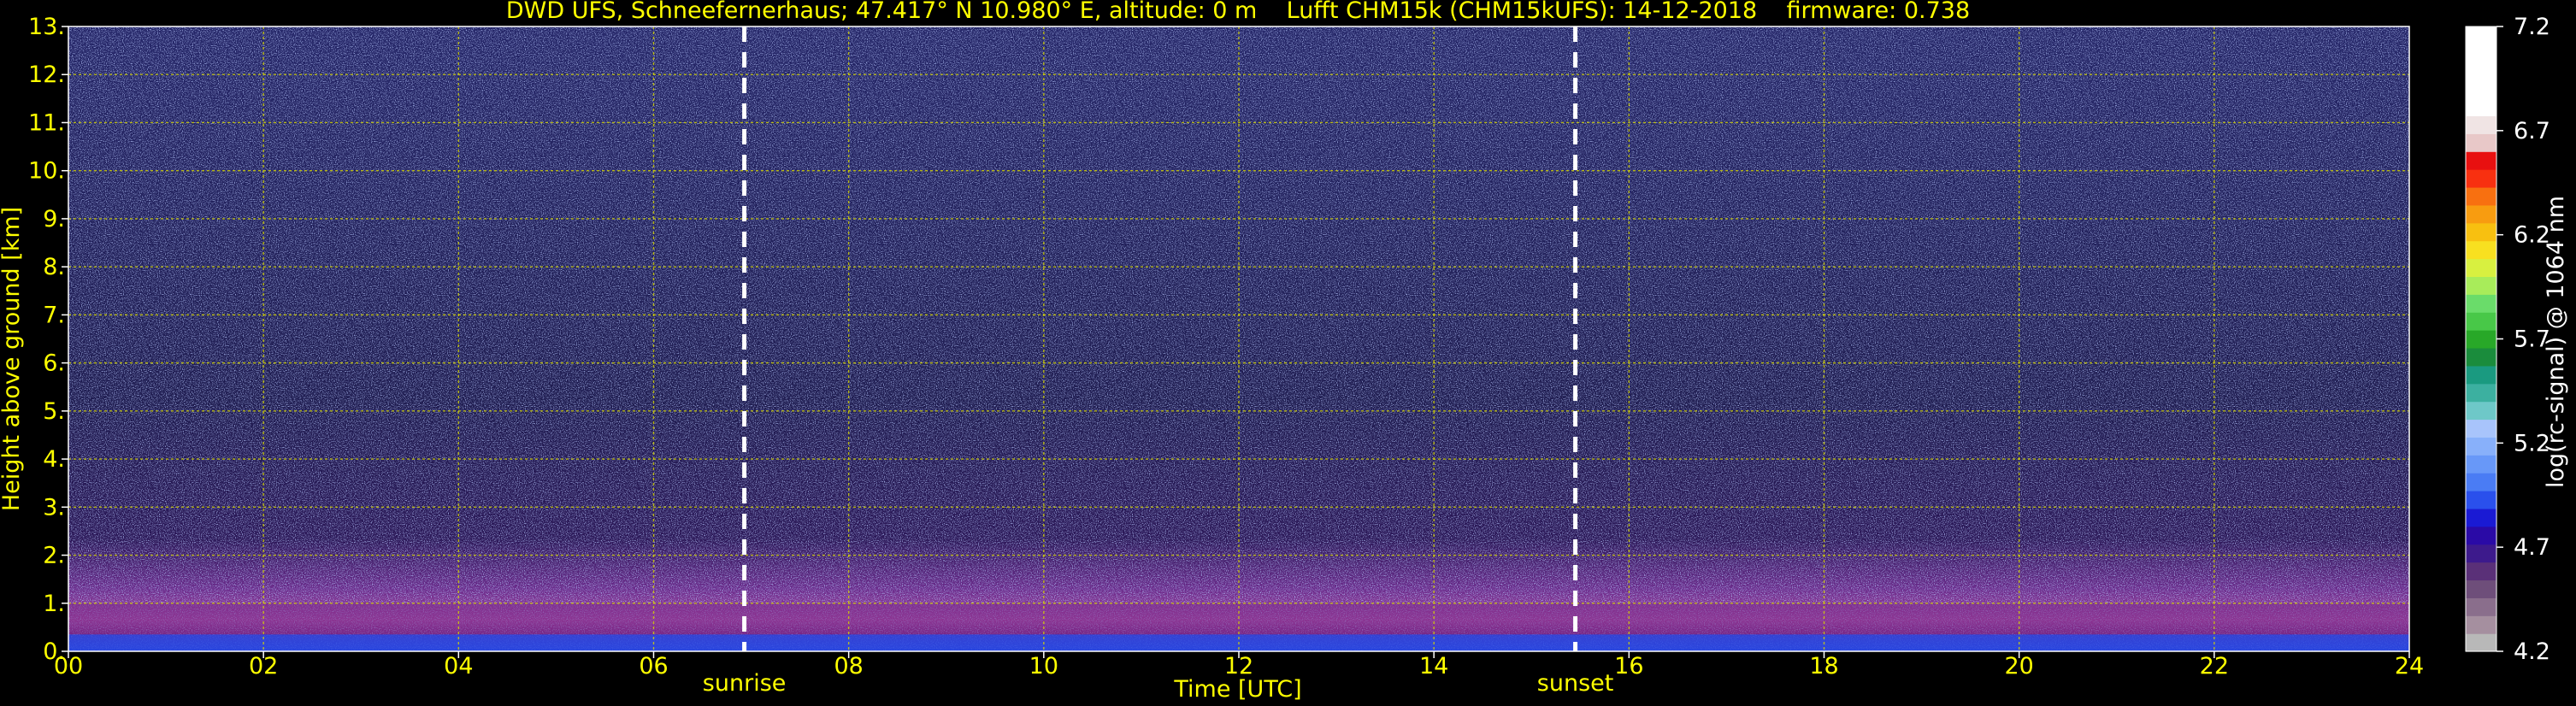 The image size is (2576, 706). Describe the element at coordinates (2409, 666) in the screenshot. I see `x-tick-label: 24` at that location.